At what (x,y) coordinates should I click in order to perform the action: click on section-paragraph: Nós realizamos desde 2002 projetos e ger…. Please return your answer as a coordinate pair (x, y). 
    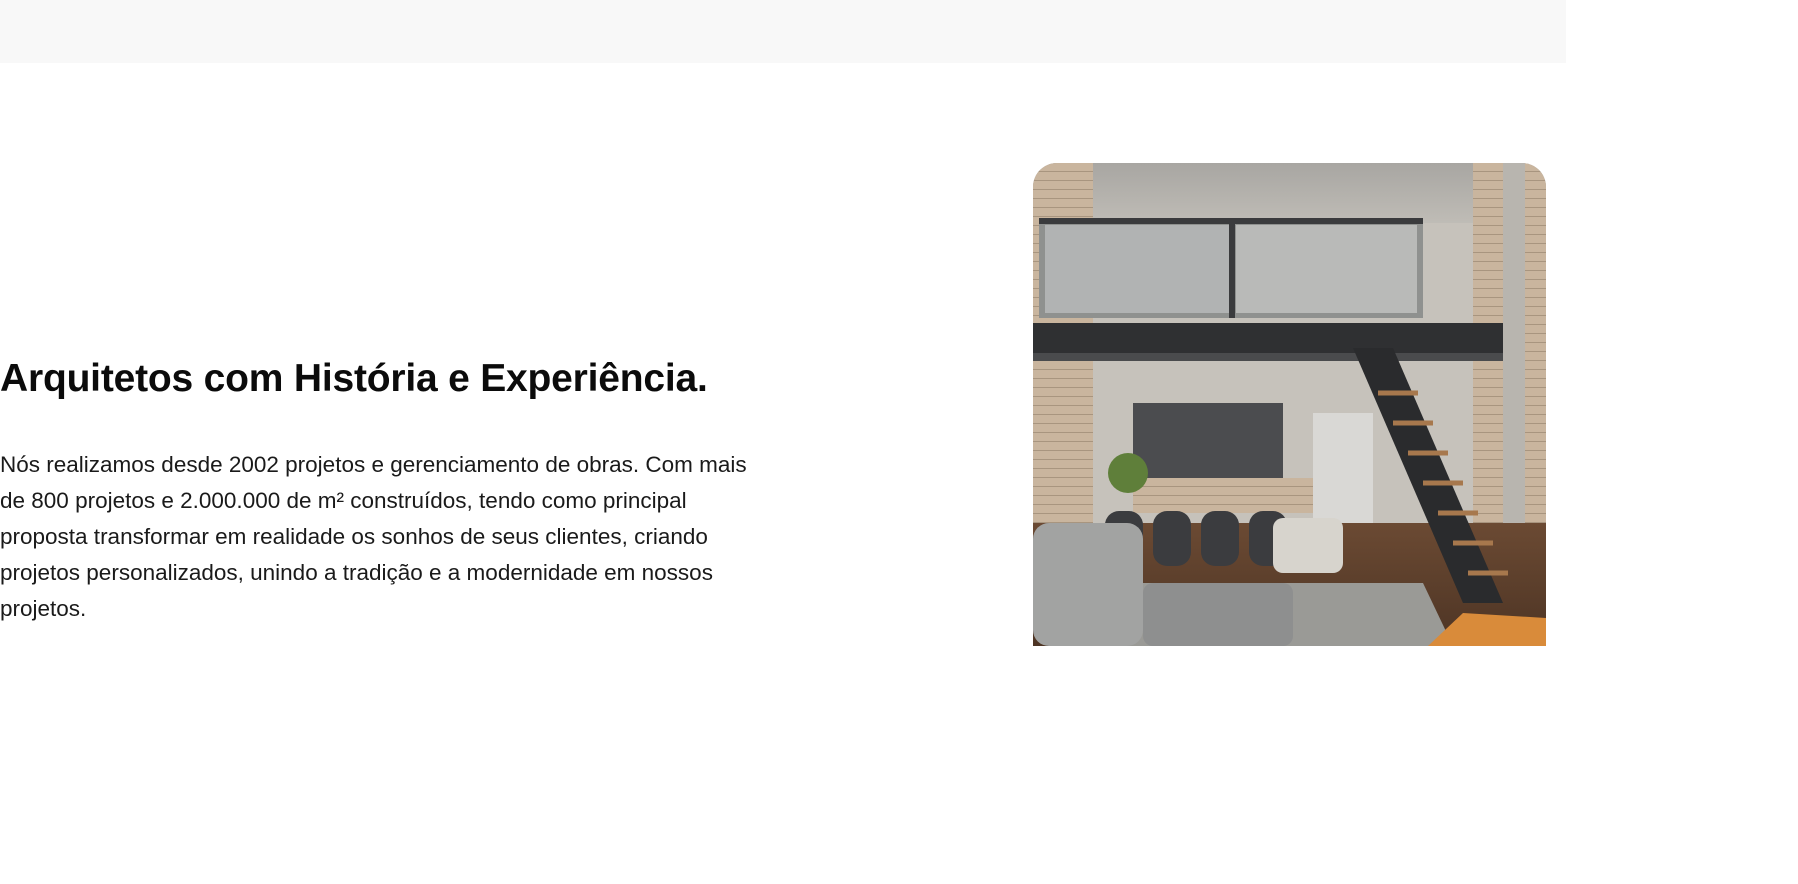
    Looking at the image, I should click on (373, 536).